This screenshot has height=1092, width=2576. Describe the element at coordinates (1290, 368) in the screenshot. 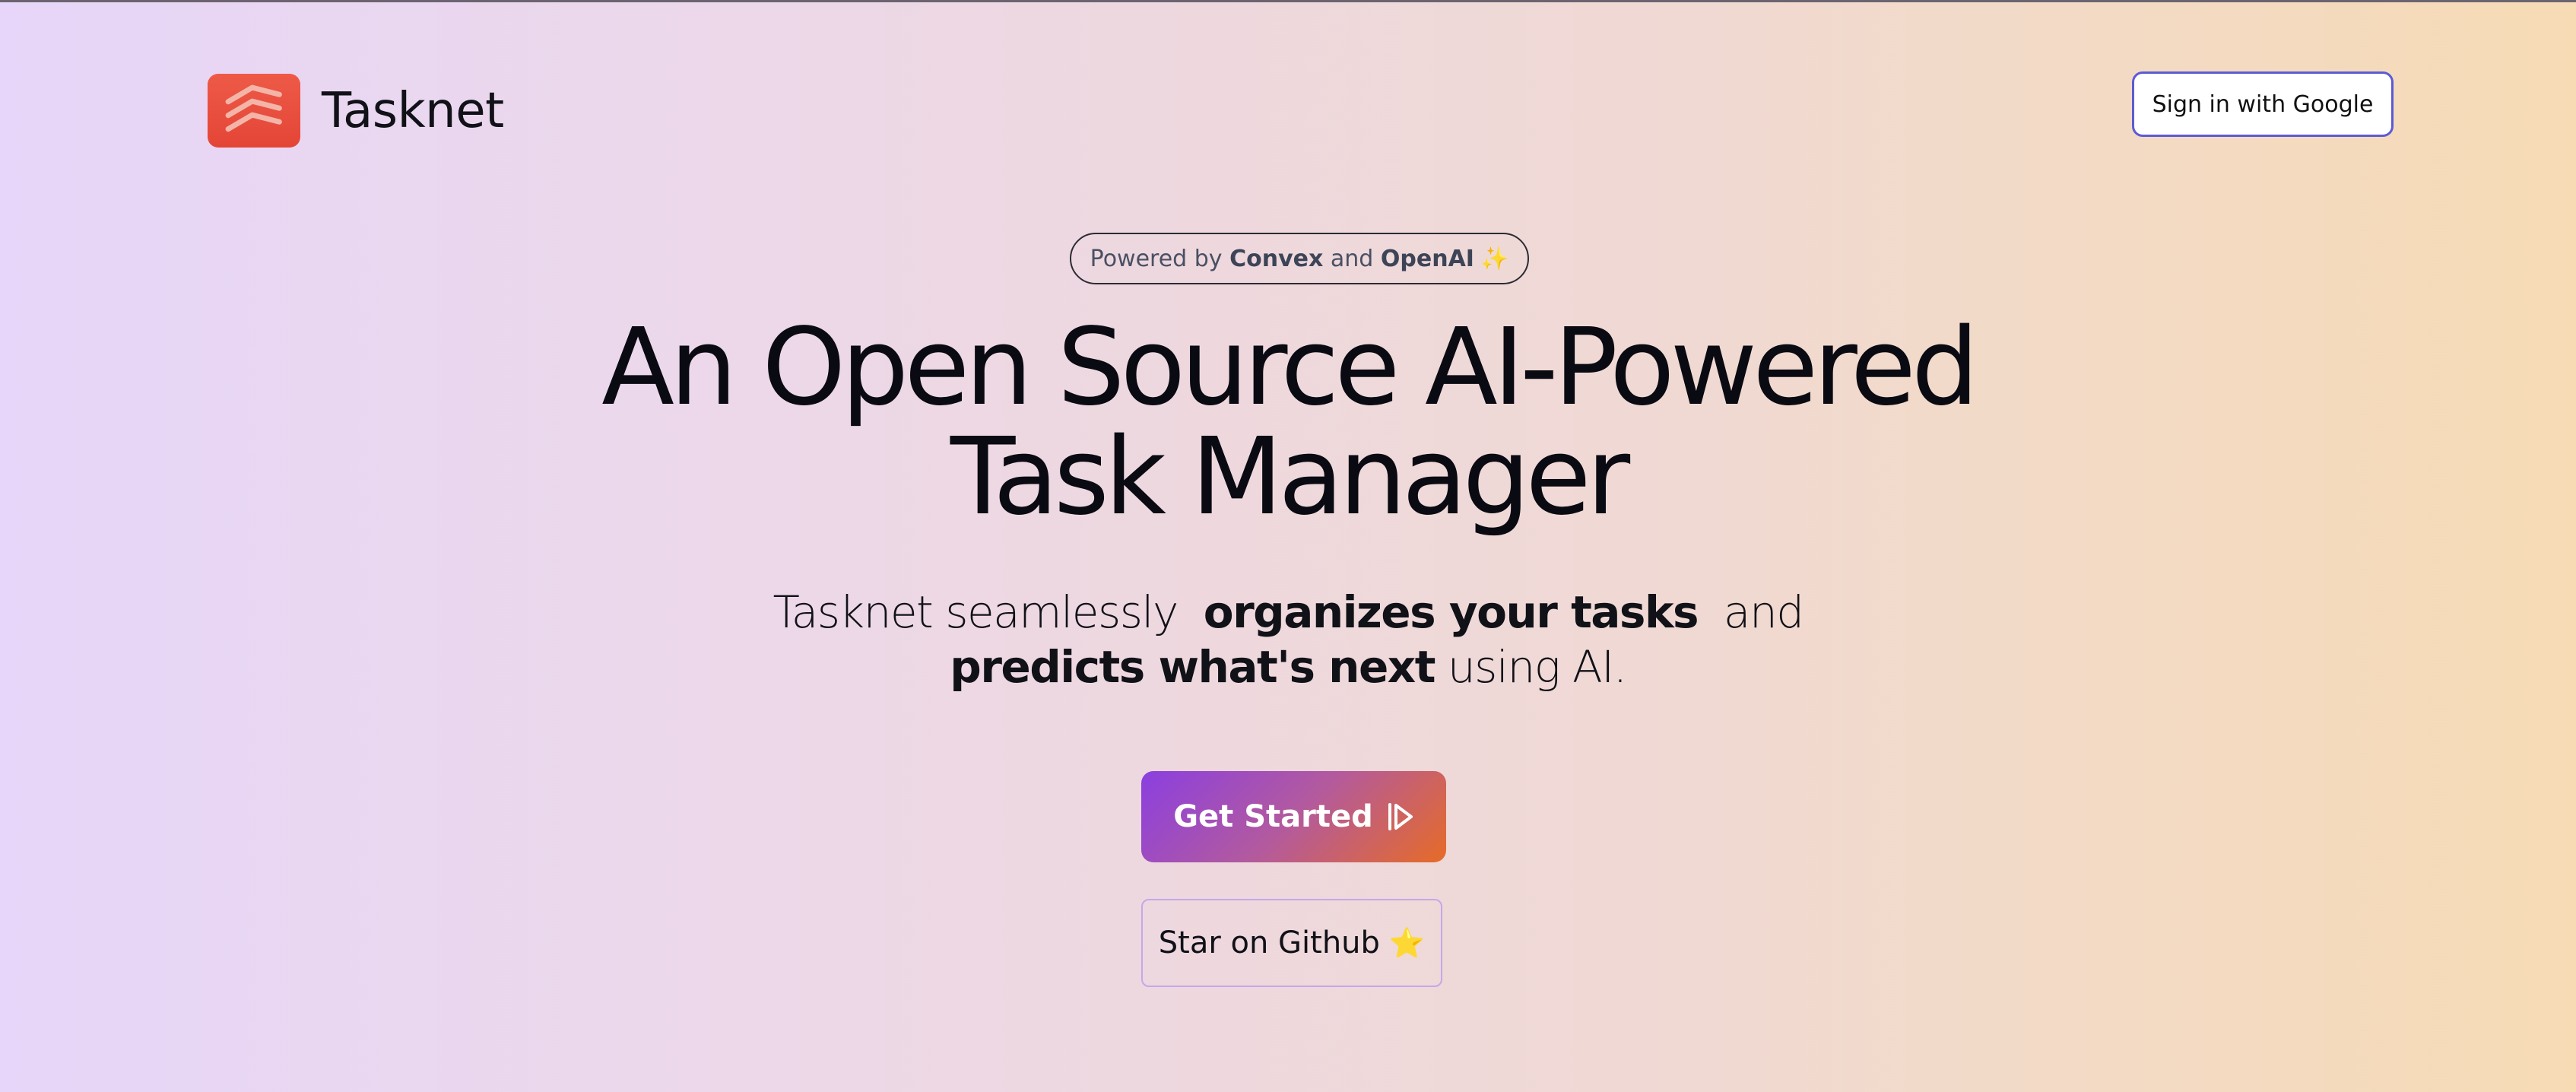

I see `hero-title-line-1: An Open Source AI-Powered` at that location.